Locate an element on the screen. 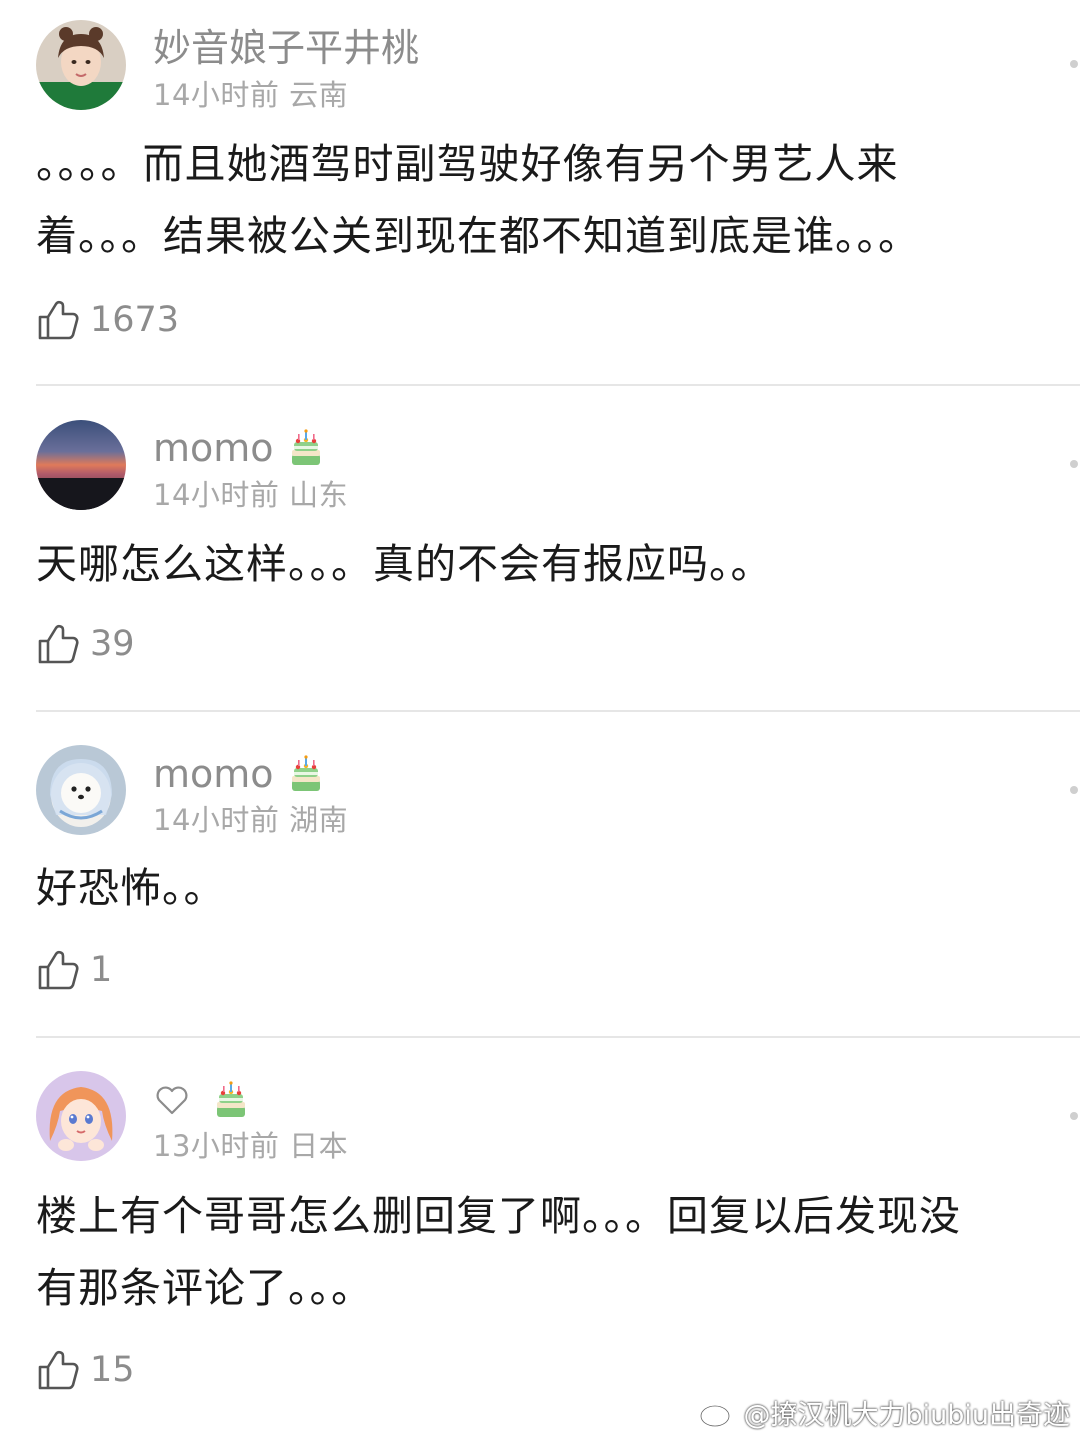 This screenshot has width=1080, height=1438. comment-location: 湖南 is located at coordinates (319, 820).